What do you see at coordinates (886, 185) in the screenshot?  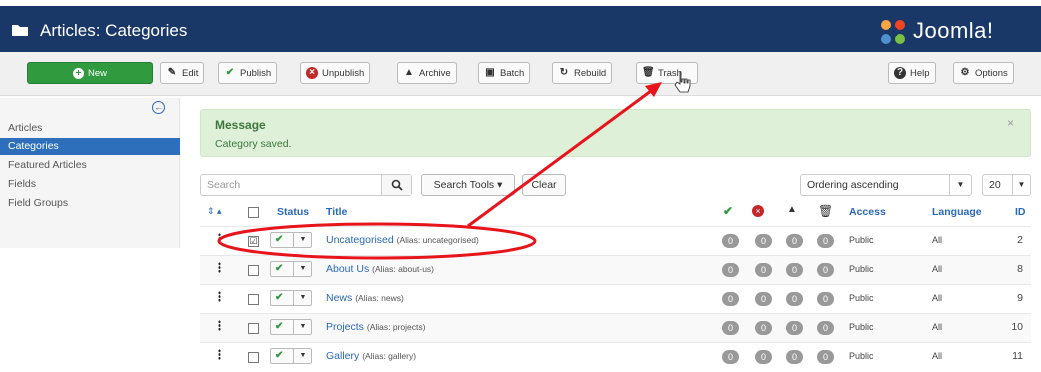 I see `ordering-select: Ordering ascending ▼` at bounding box center [886, 185].